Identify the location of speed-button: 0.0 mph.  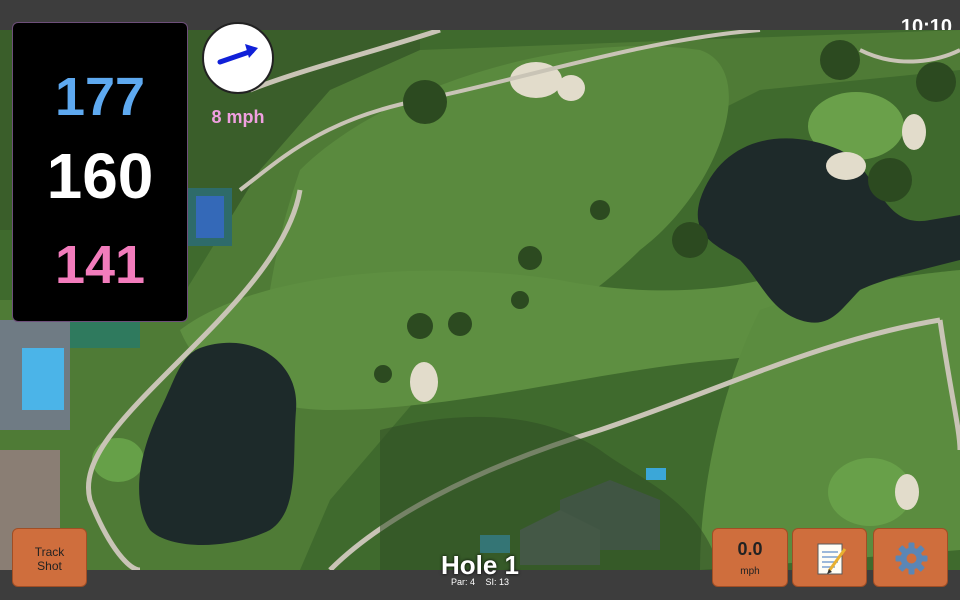
(750, 557).